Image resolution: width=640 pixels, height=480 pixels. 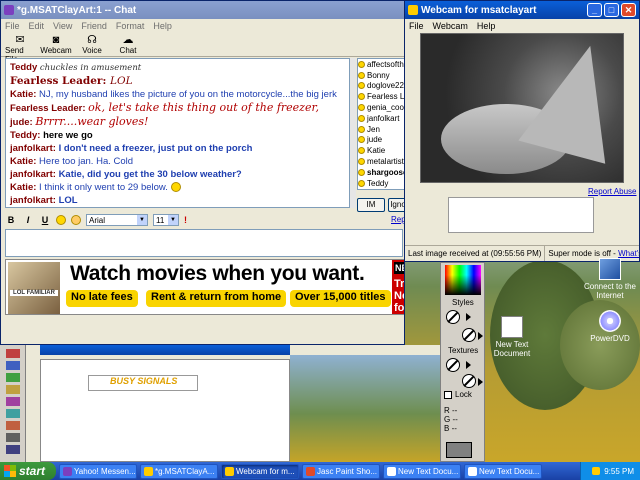 What do you see at coordinates (102, 298) in the screenshot?
I see `ad-pill: No late fees` at bounding box center [102, 298].